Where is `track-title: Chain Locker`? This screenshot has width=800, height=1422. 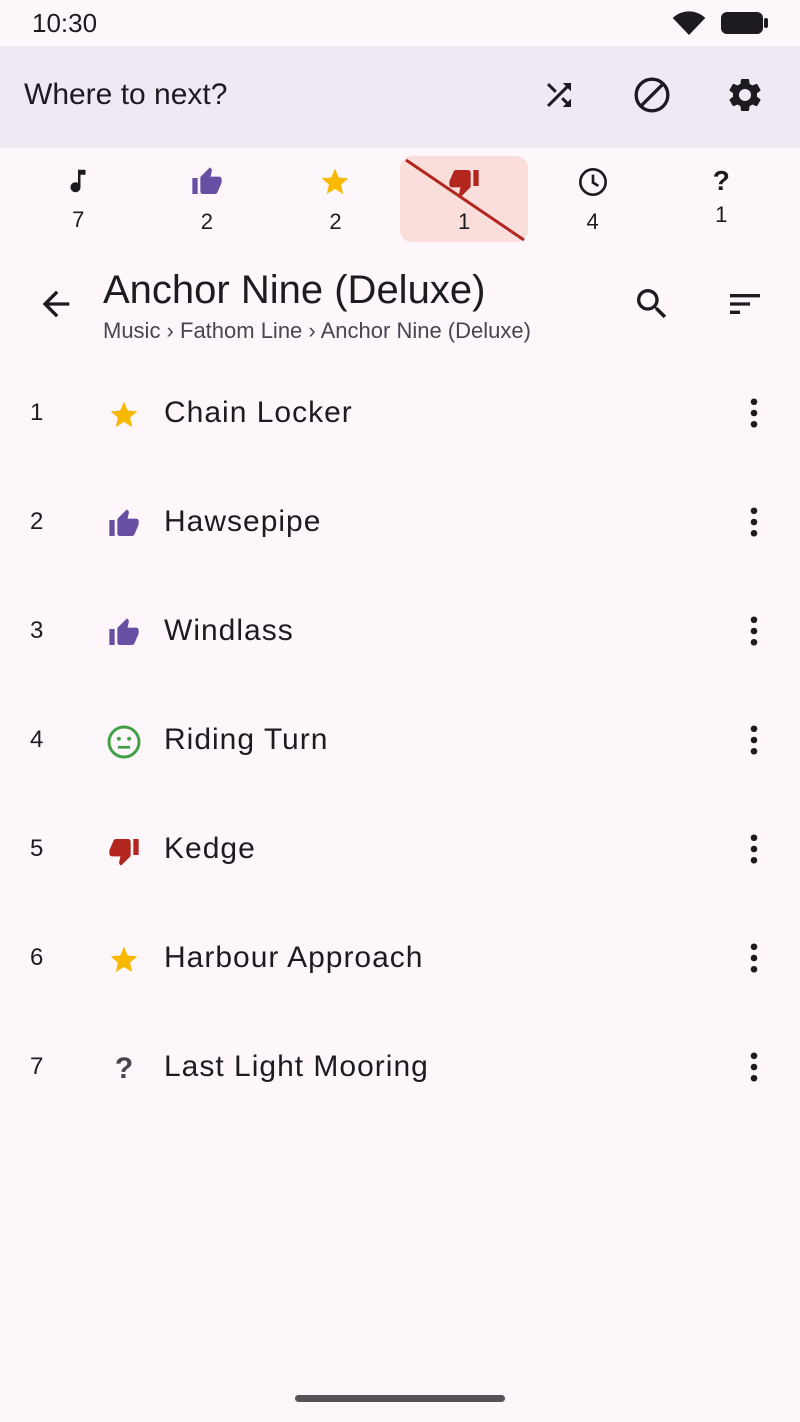
track-title: Chain Locker is located at coordinates (258, 412).